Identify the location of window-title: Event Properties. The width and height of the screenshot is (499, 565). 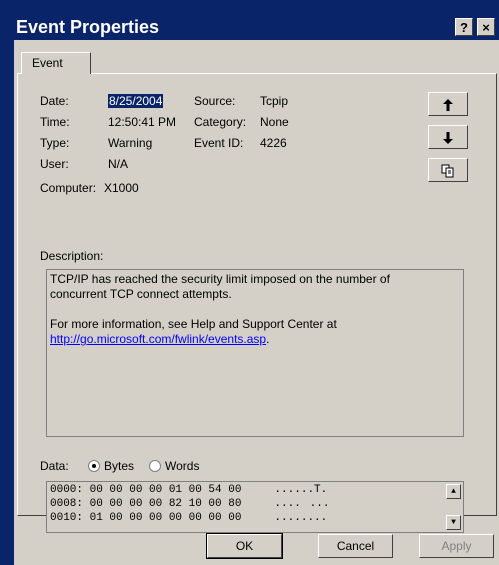
(88, 27).